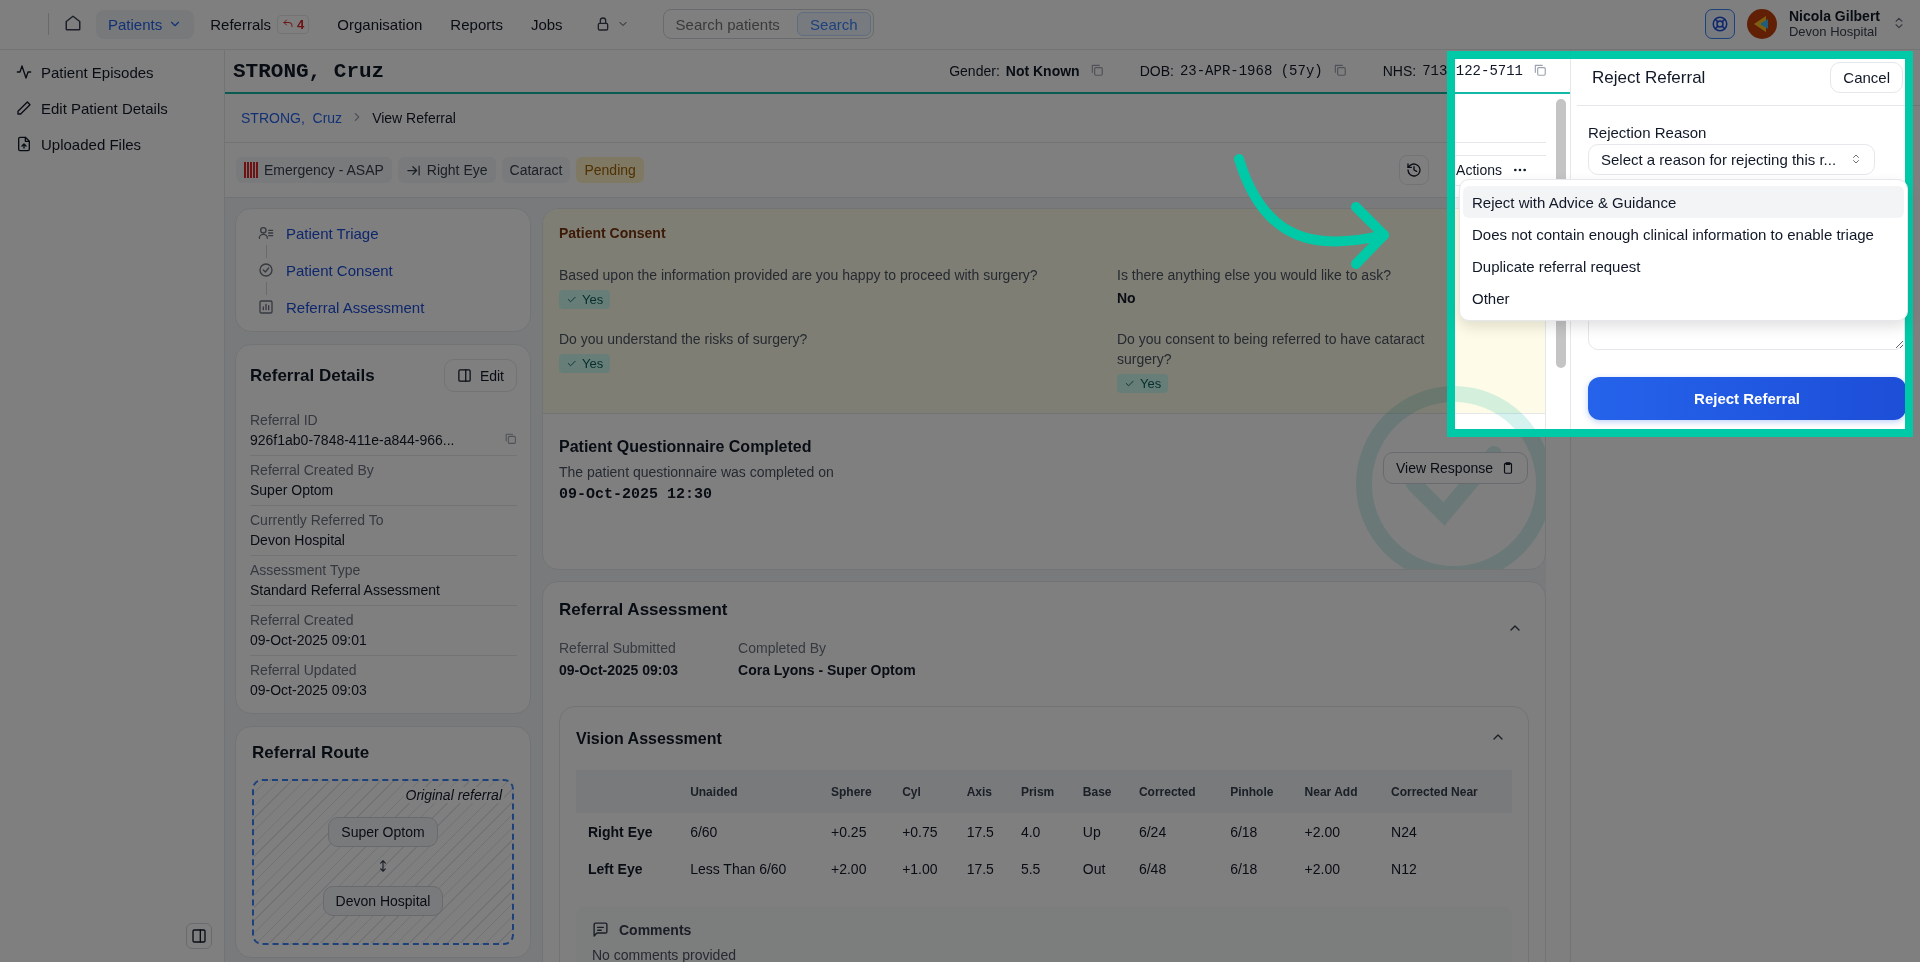  Describe the element at coordinates (1094, 869) in the screenshot. I see `table-cell-text: Out` at that location.